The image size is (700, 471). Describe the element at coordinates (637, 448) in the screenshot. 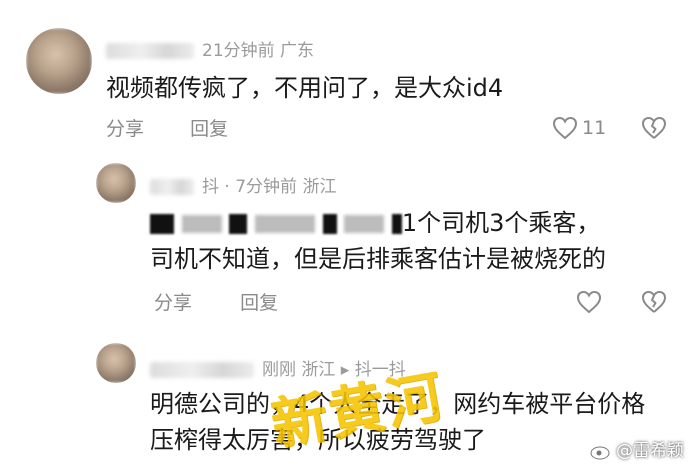

I see `credit-tag: @雷希颖` at that location.